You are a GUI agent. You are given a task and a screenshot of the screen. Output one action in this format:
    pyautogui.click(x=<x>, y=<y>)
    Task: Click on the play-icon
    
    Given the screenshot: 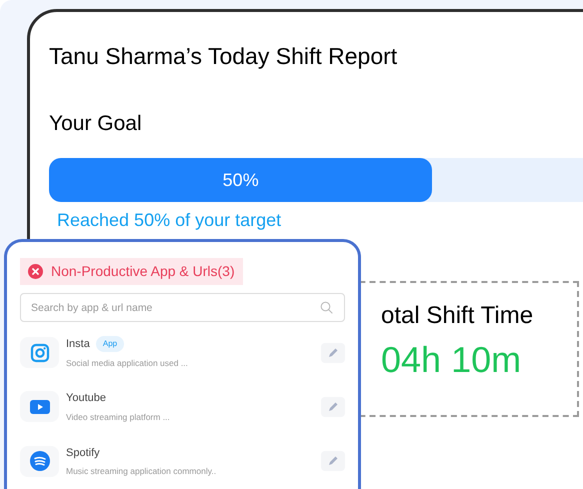 What is the action you would take?
    pyautogui.click(x=40, y=407)
    